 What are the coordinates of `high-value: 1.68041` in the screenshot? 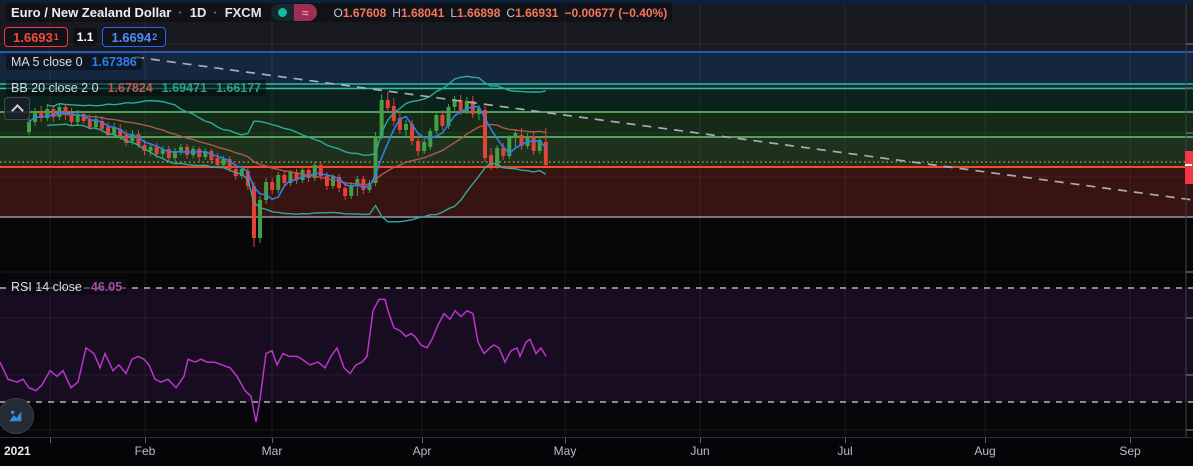 It's located at (422, 12).